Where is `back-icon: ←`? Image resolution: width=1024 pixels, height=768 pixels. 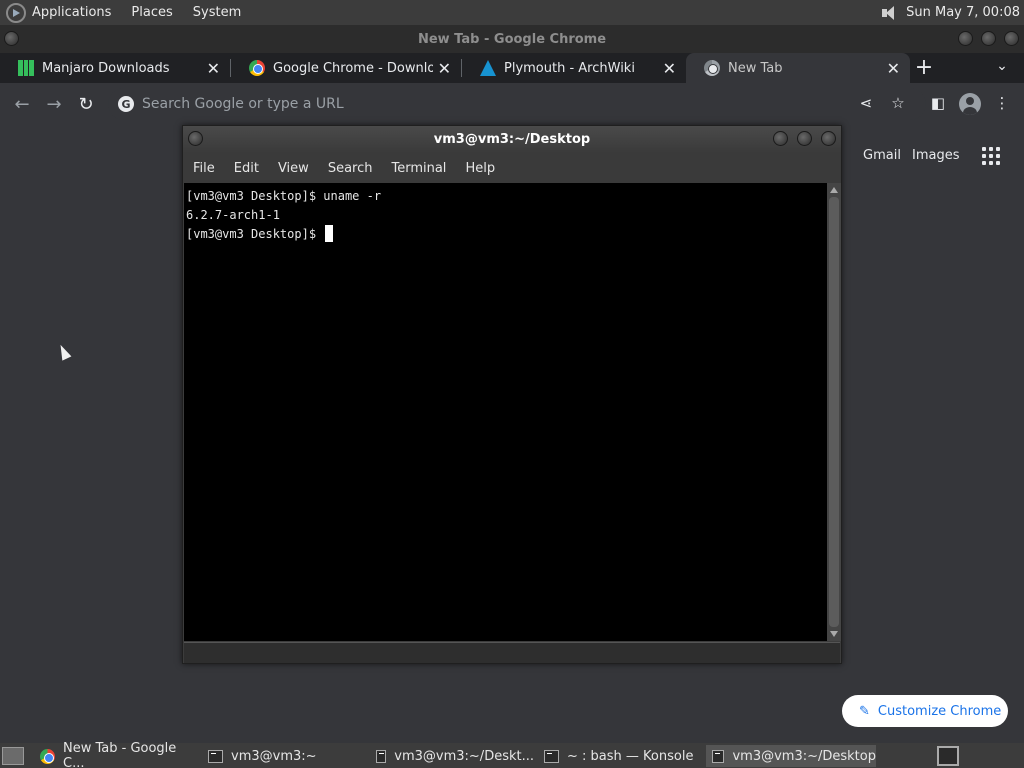 back-icon: ← is located at coordinates (22, 104).